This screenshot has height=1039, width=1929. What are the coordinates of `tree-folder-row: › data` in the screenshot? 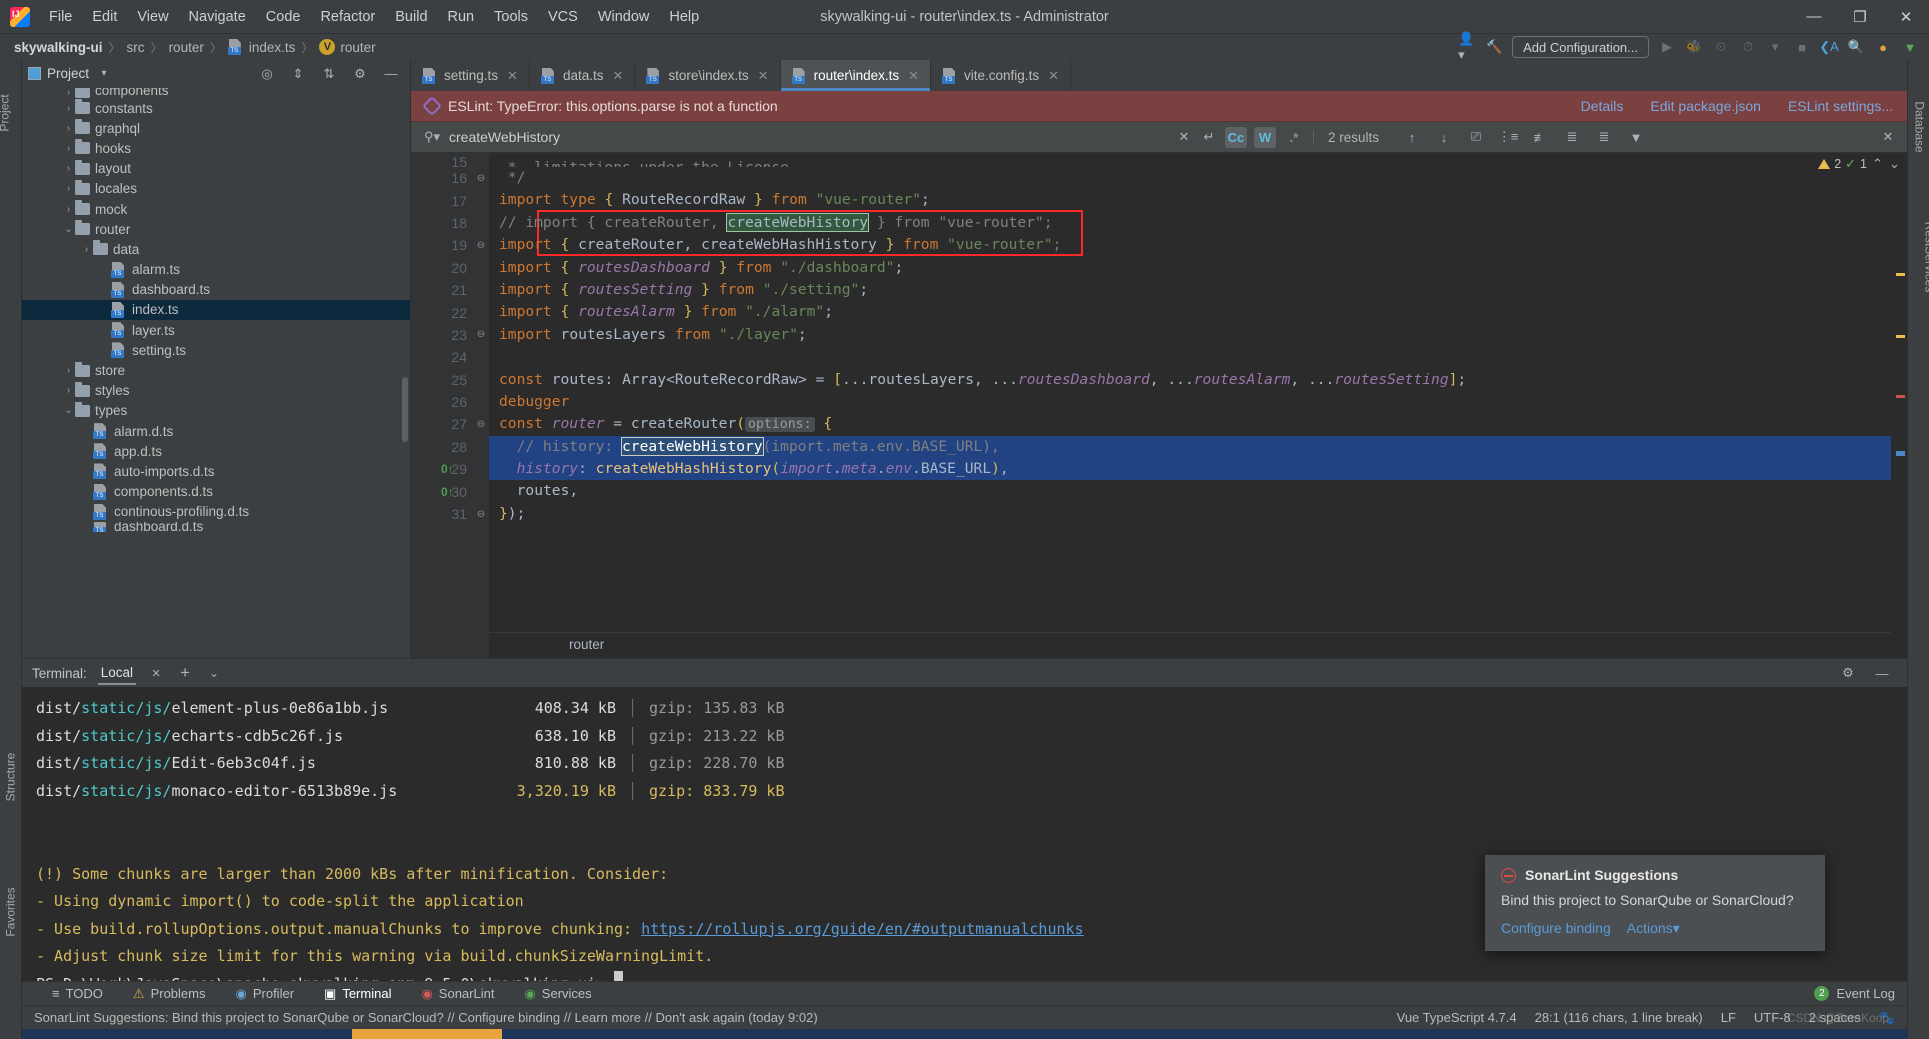 It's located at (216, 249).